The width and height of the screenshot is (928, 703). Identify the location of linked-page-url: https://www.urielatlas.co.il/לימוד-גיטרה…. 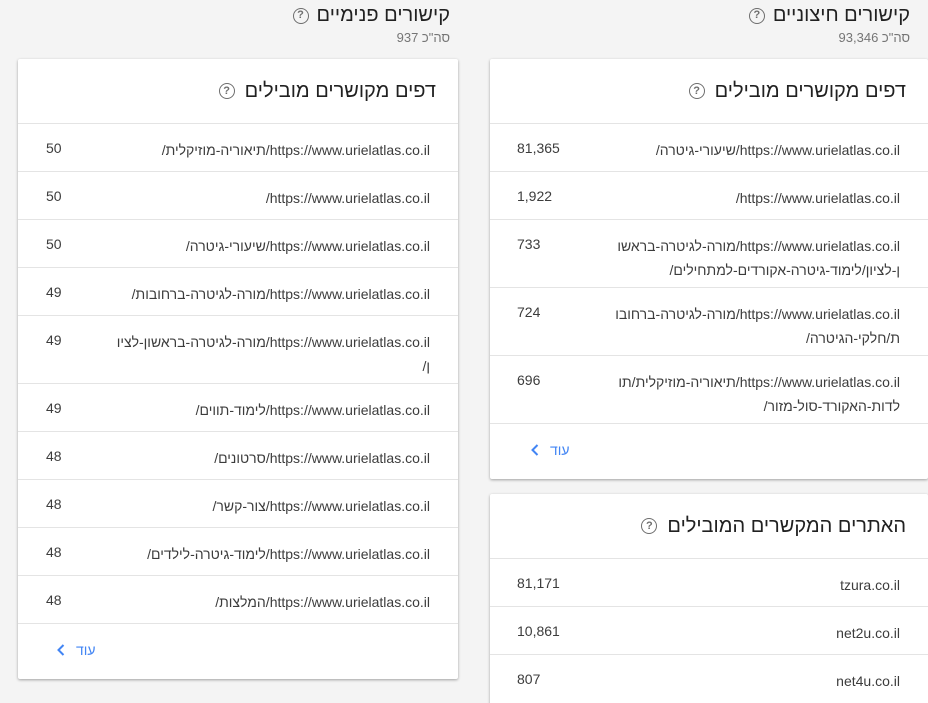
(270, 554).